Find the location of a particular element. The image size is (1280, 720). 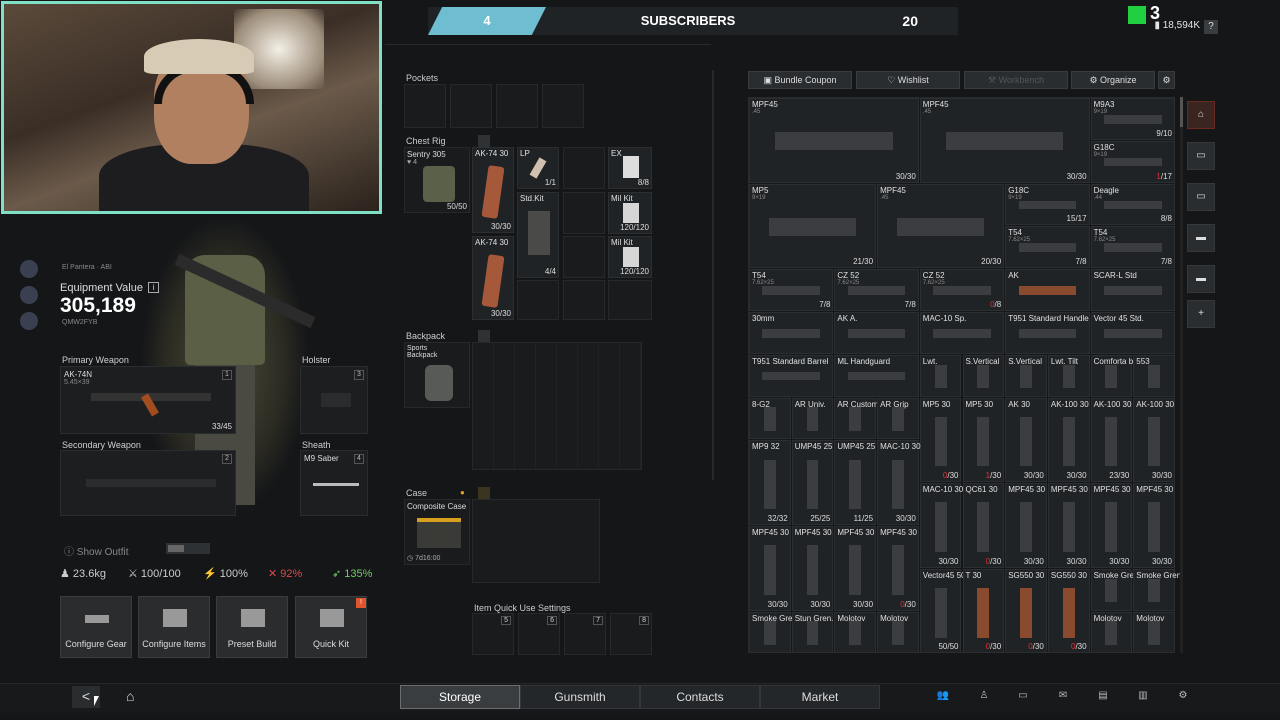

storage-item: MP9 32 32/32 is located at coordinates (770, 482).